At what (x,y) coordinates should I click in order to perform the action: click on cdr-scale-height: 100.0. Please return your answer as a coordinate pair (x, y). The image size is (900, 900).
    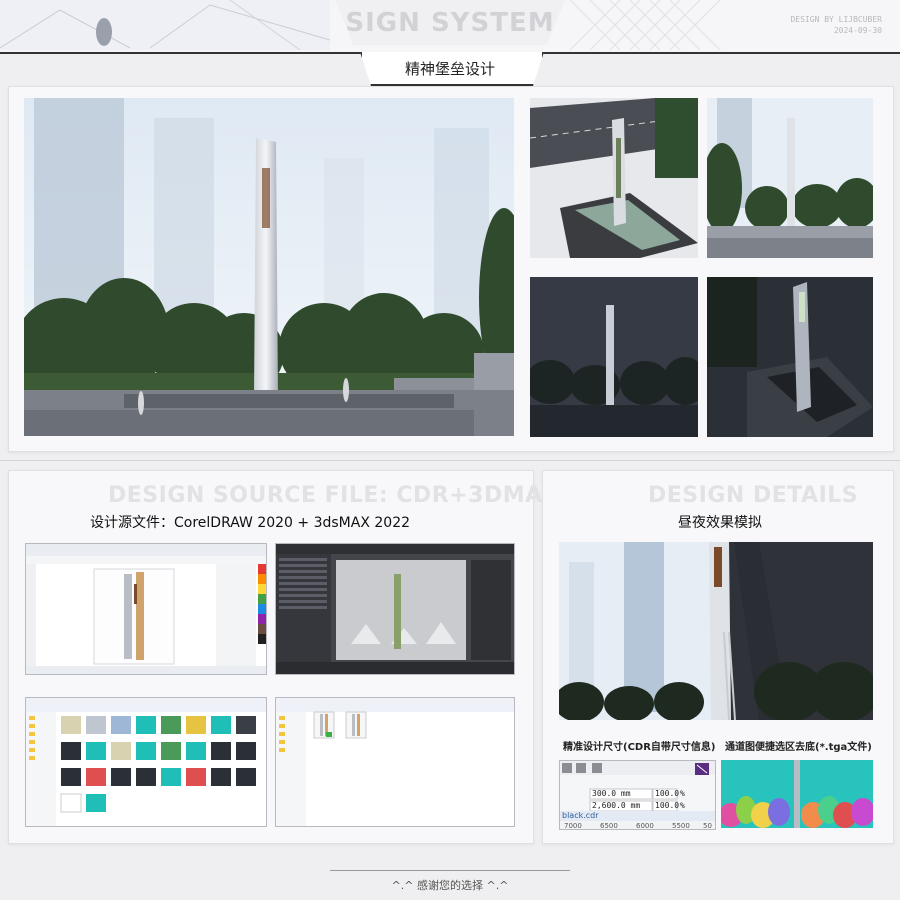
    Looking at the image, I should click on (667, 805).